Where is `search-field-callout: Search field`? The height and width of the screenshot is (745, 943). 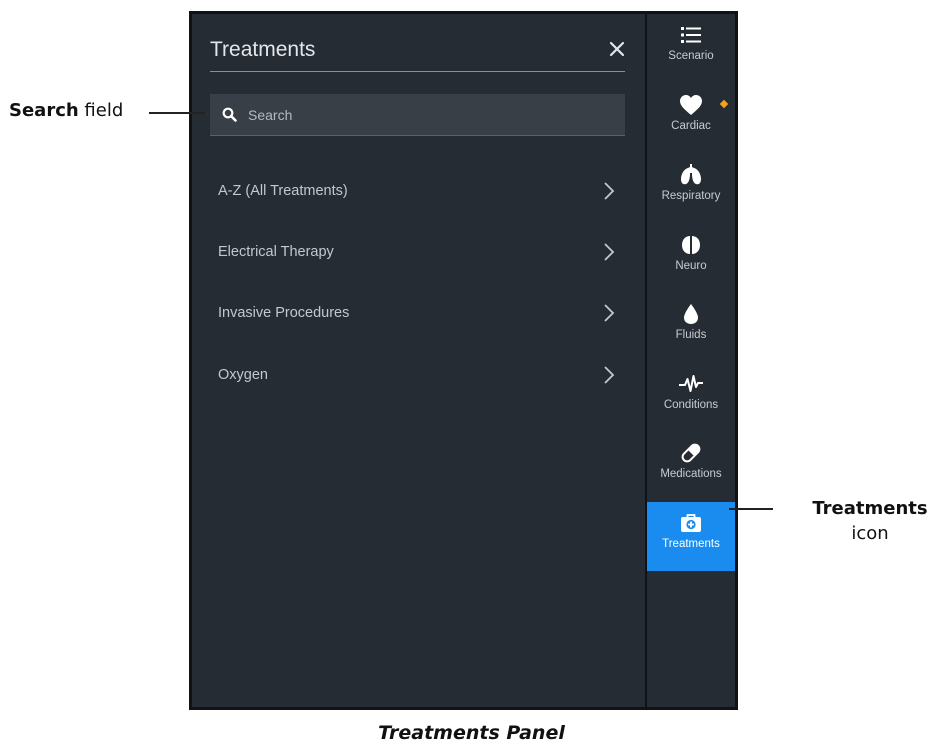
search-field-callout: Search field is located at coordinates (66, 110).